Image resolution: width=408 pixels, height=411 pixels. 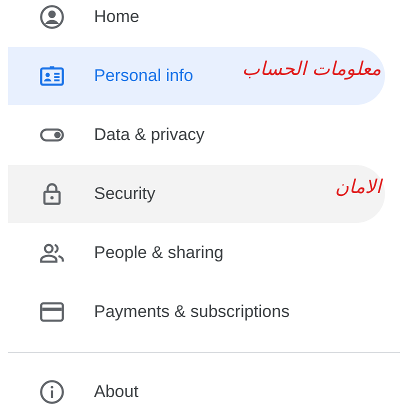 I want to click on person-circle-icon, so click(x=52, y=17).